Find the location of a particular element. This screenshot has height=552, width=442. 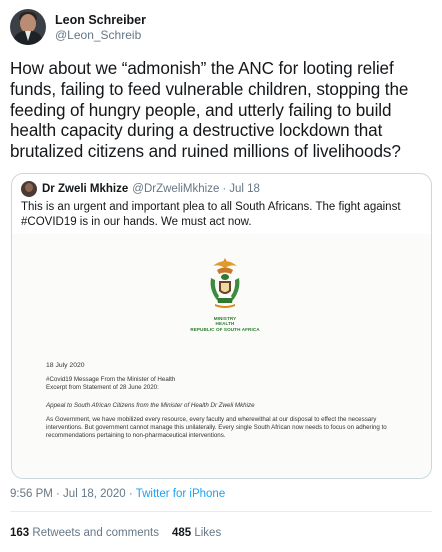

ministry-caption: MINISTRY HEALTH REPUBLIC OF SOUTH AFRICA is located at coordinates (225, 324).